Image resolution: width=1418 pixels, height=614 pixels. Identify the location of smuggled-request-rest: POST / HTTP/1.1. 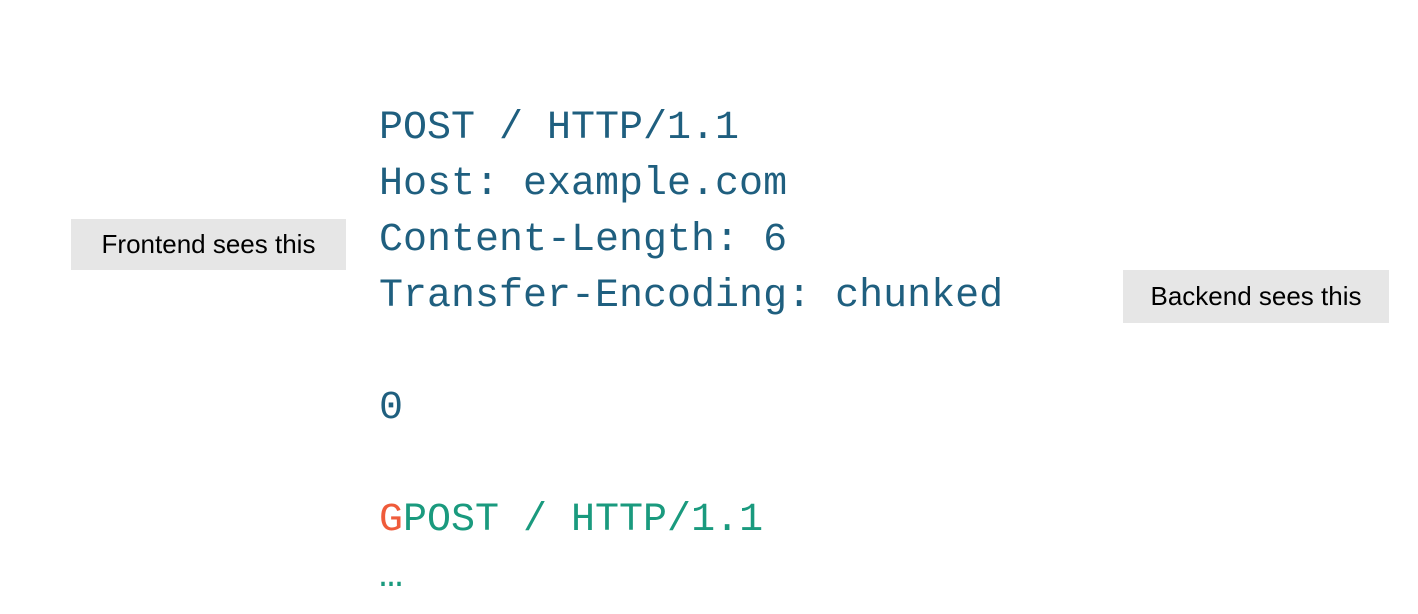
(583, 520).